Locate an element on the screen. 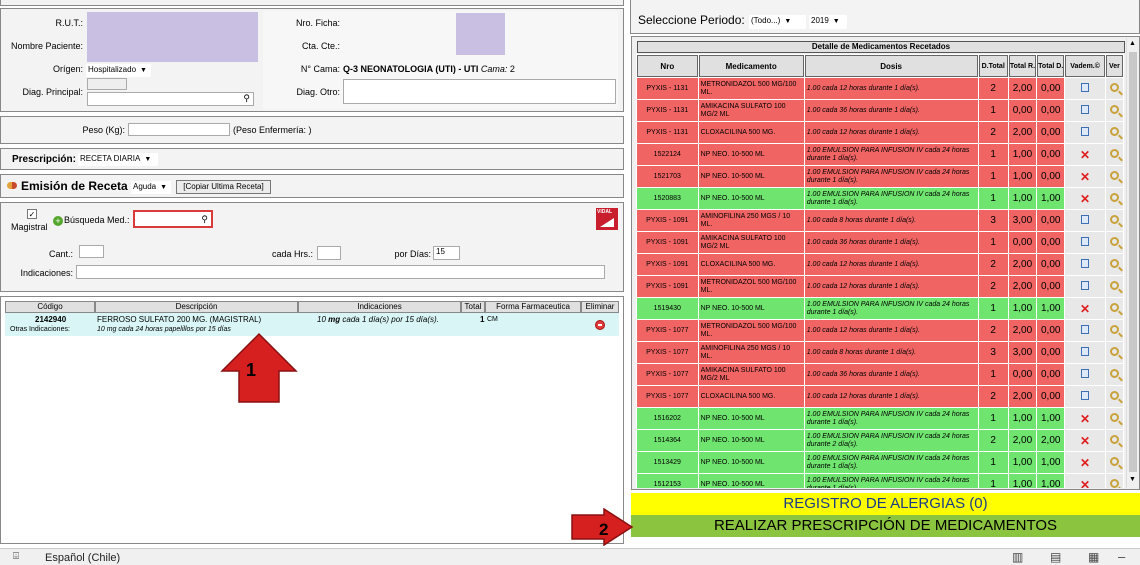 This screenshot has height=565, width=1140. periodo-select: (Todo...) ▼ is located at coordinates (777, 22).